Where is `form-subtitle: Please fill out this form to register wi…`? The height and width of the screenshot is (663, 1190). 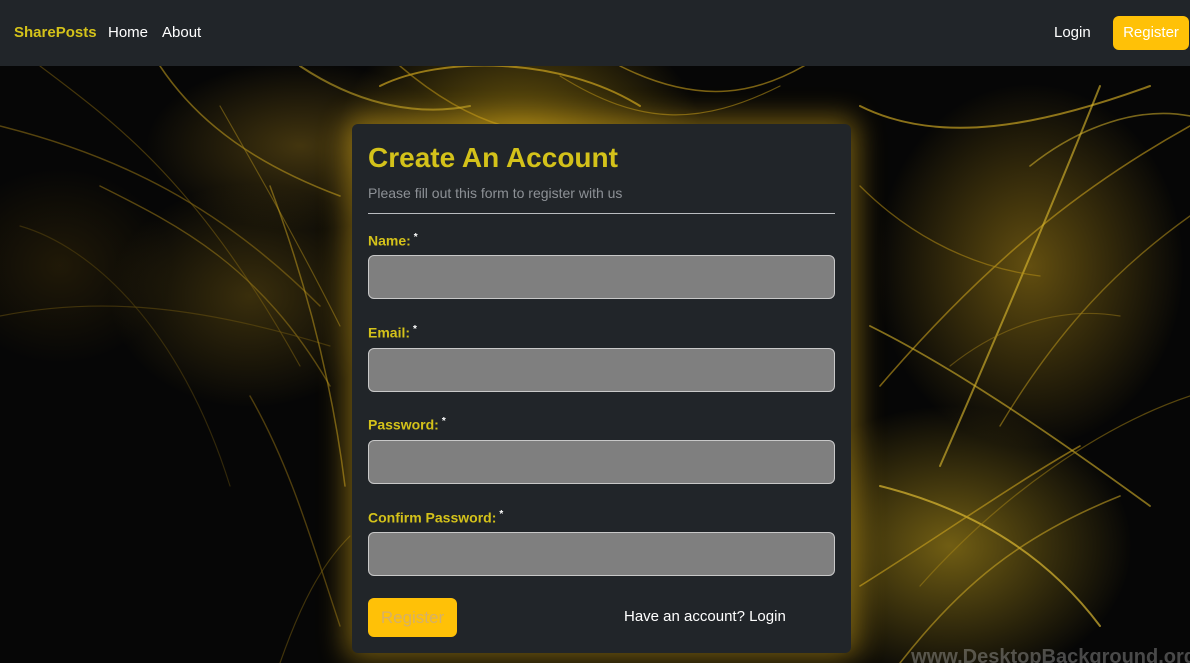 form-subtitle: Please fill out this form to register wi… is located at coordinates (495, 193).